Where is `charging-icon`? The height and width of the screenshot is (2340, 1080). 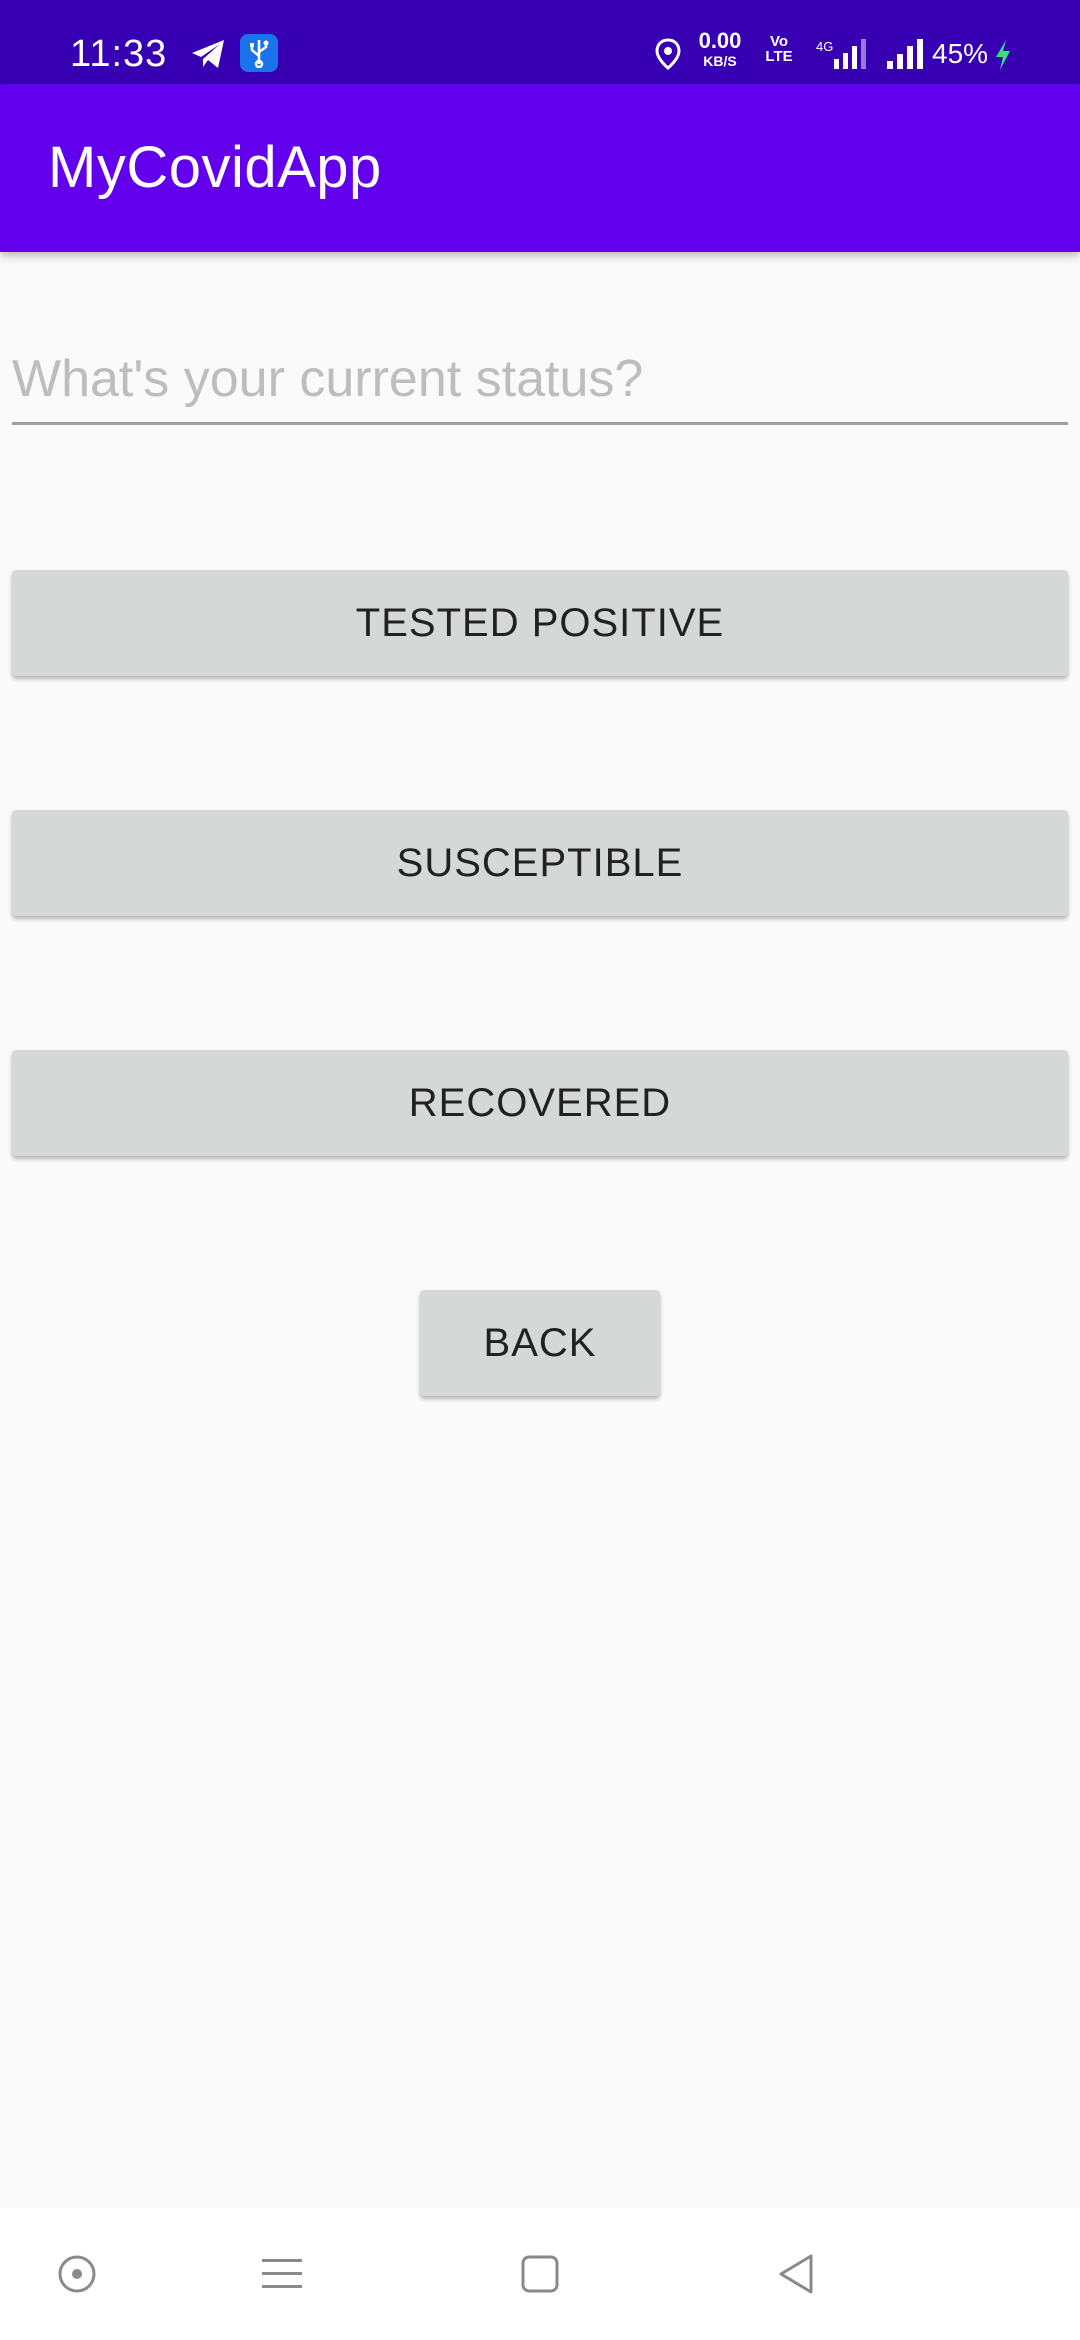 charging-icon is located at coordinates (1003, 55).